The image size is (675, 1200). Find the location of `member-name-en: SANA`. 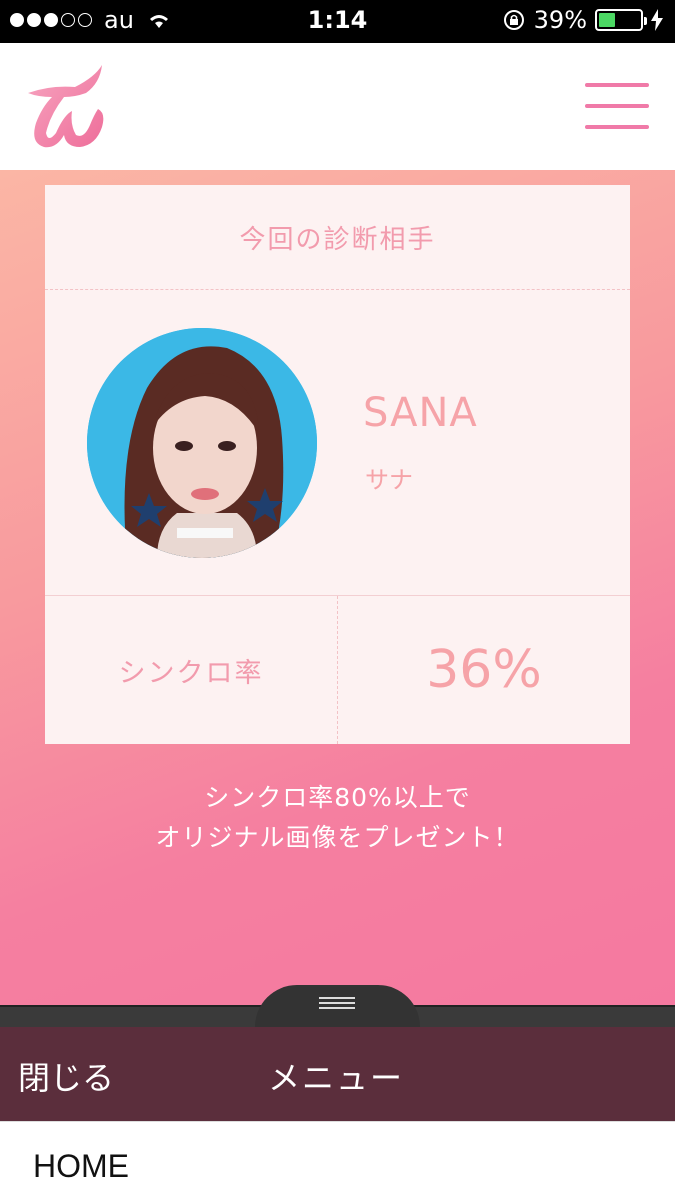

member-name-en: SANA is located at coordinates (420, 413).